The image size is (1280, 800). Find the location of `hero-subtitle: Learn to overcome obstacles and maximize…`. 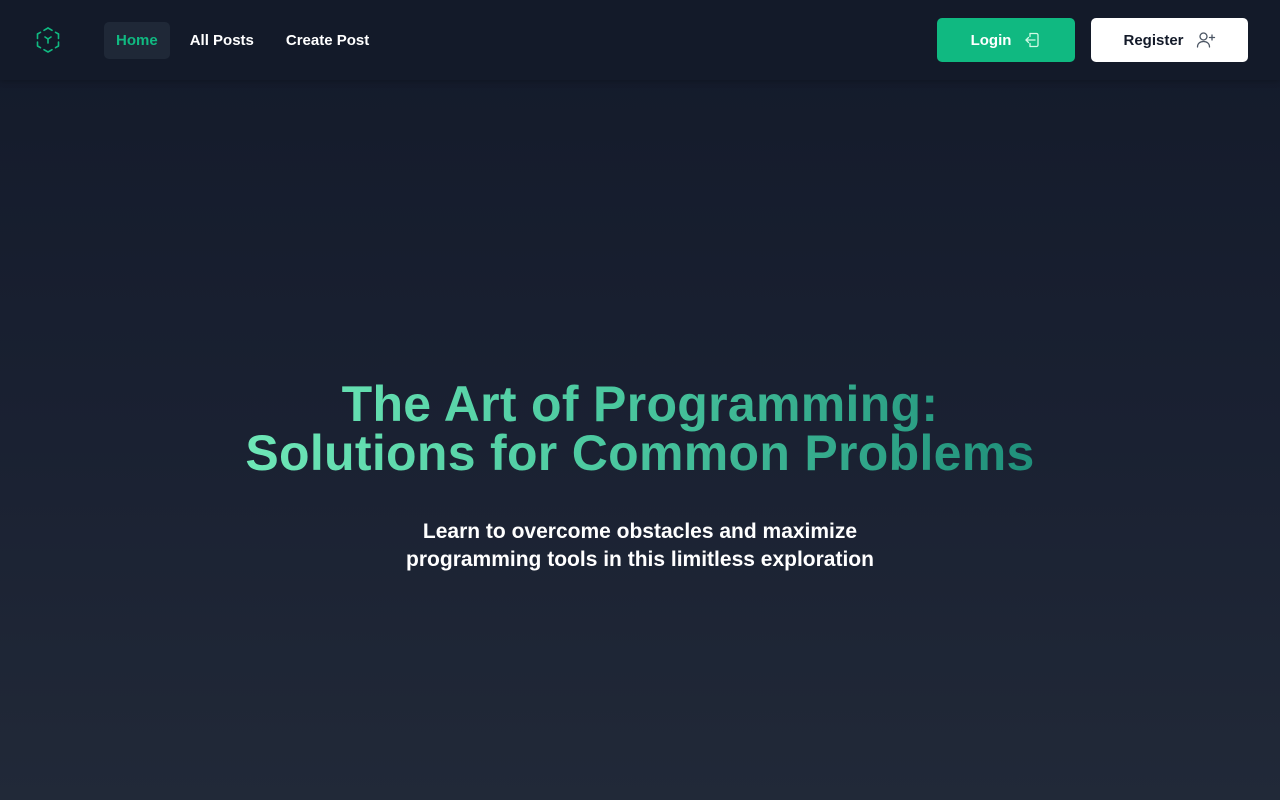

hero-subtitle: Learn to overcome obstacles and maximize… is located at coordinates (640, 546).